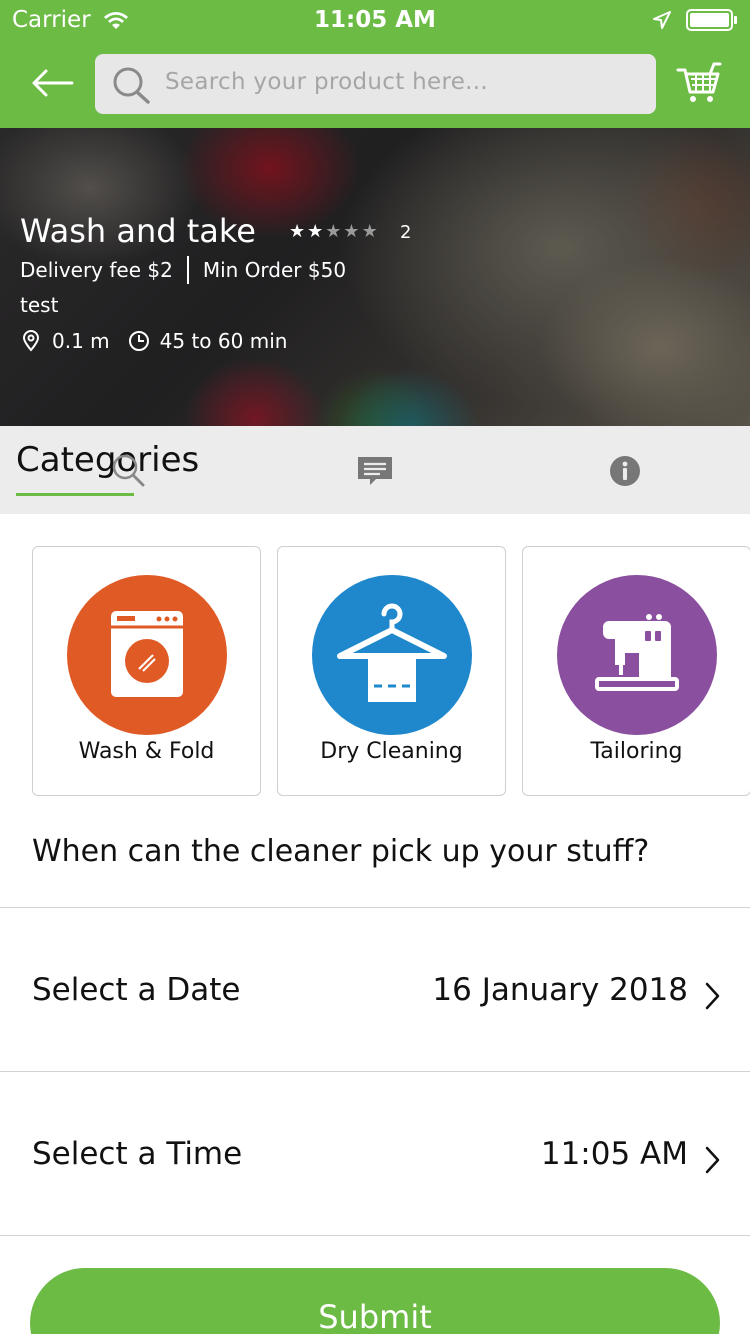 The width and height of the screenshot is (750, 1334). I want to click on select-date-label: Select a Date, so click(136, 990).